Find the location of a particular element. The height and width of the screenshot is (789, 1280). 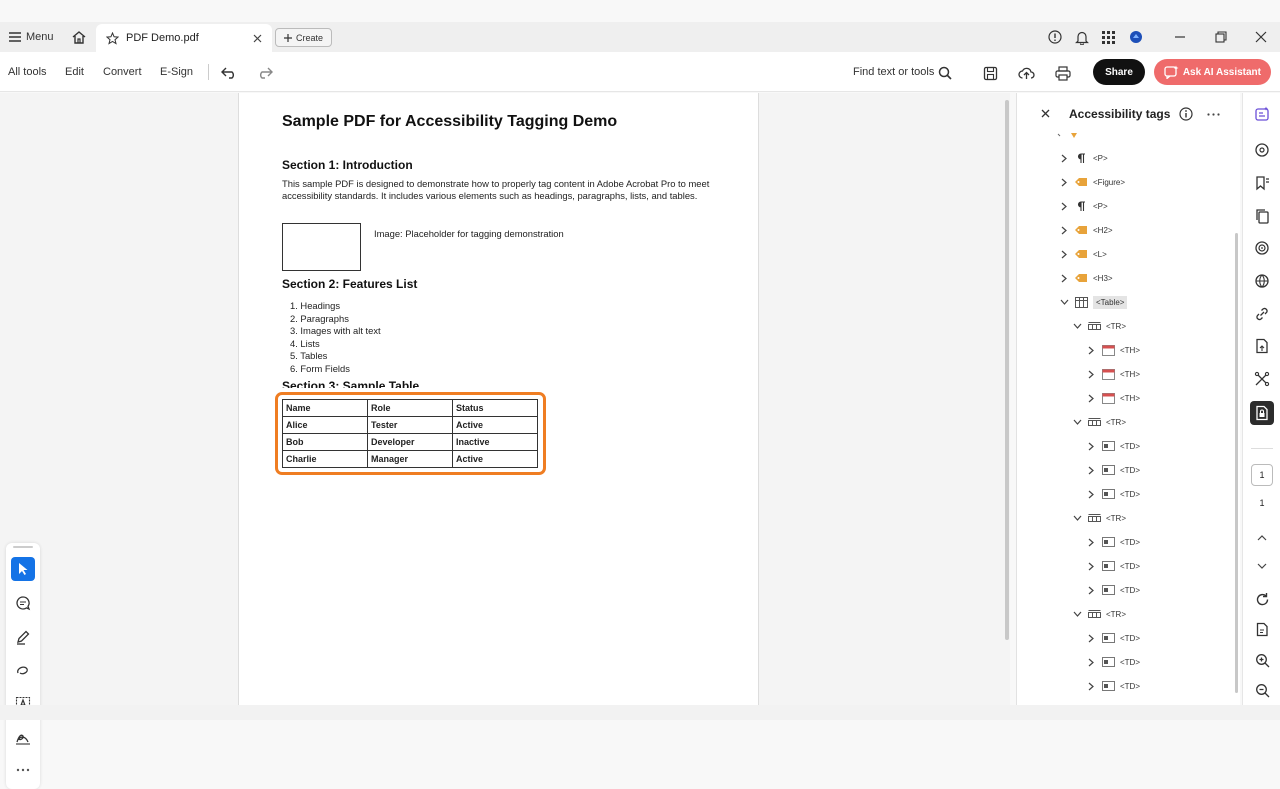

accessibility-tags-toggle-icon is located at coordinates (1262, 413).